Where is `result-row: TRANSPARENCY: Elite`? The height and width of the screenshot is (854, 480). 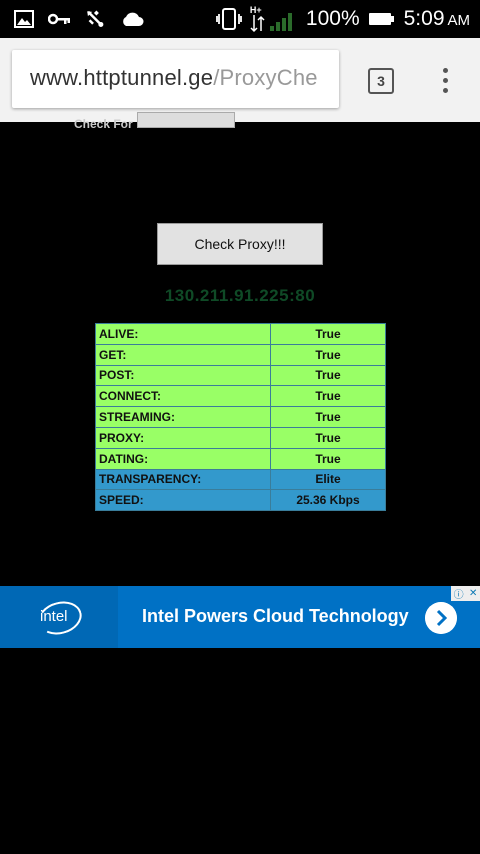 result-row: TRANSPARENCY: Elite is located at coordinates (240, 479).